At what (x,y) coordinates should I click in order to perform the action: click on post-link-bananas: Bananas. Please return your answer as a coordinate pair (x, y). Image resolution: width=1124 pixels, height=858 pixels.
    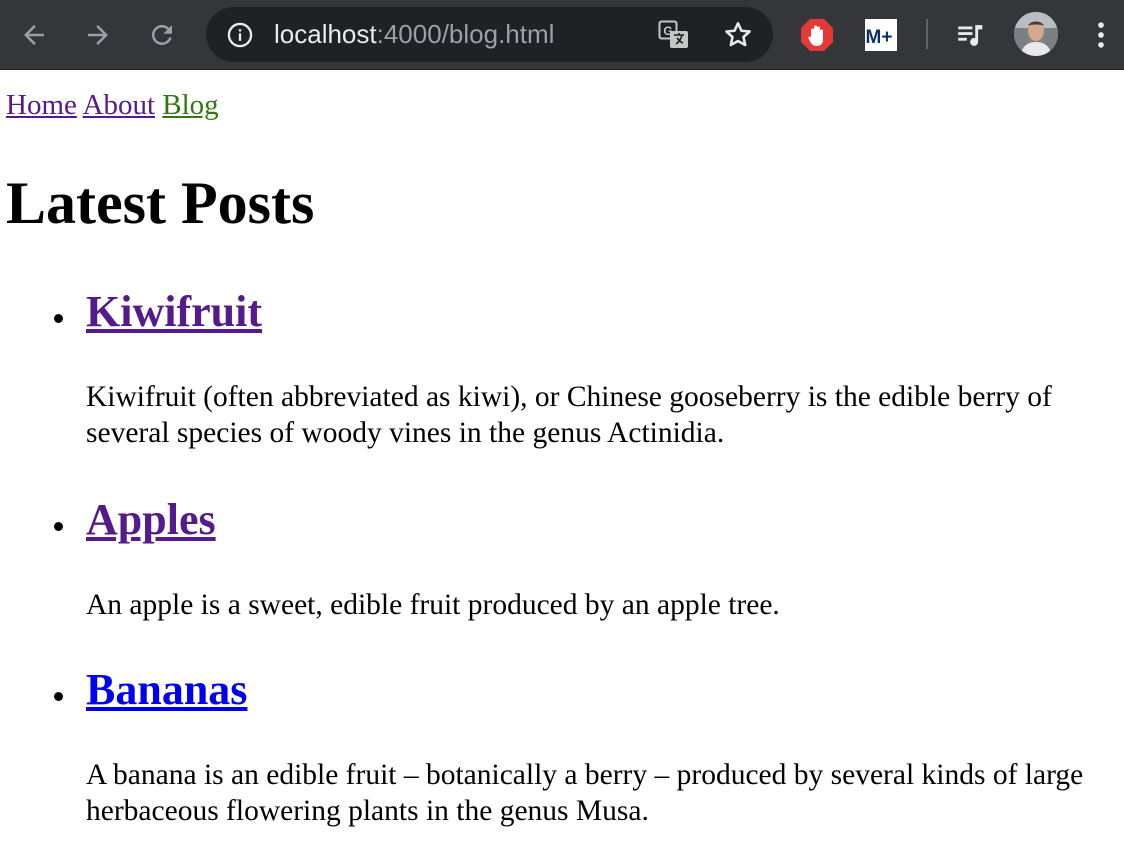
    Looking at the image, I should click on (166, 689).